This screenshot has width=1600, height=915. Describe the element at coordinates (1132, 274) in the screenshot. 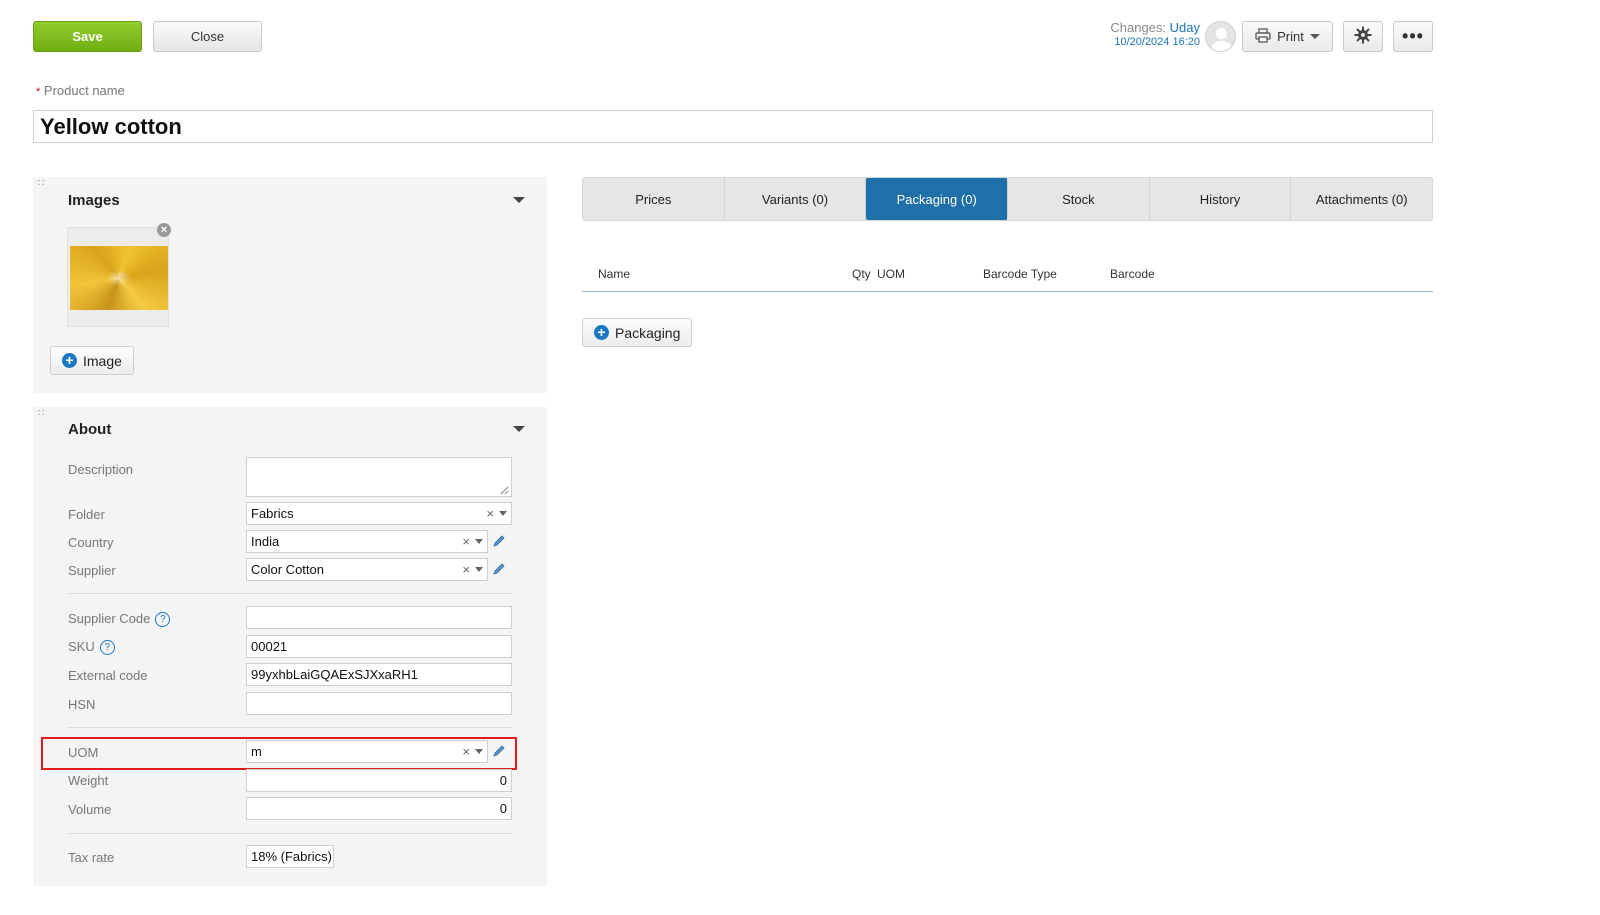

I see `column-header-barcode: Barcode` at that location.